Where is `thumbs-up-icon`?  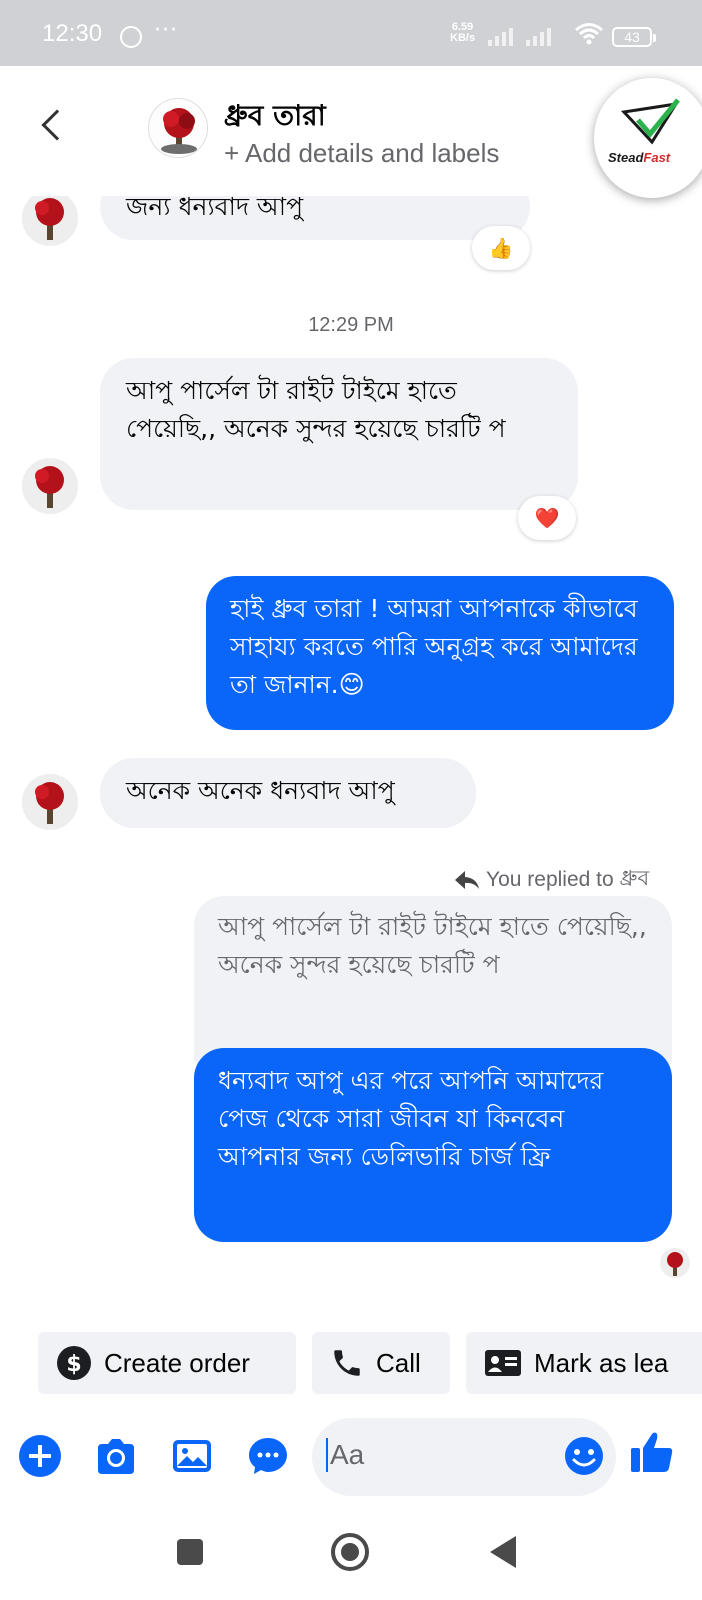
thumbs-up-icon is located at coordinates (652, 1452).